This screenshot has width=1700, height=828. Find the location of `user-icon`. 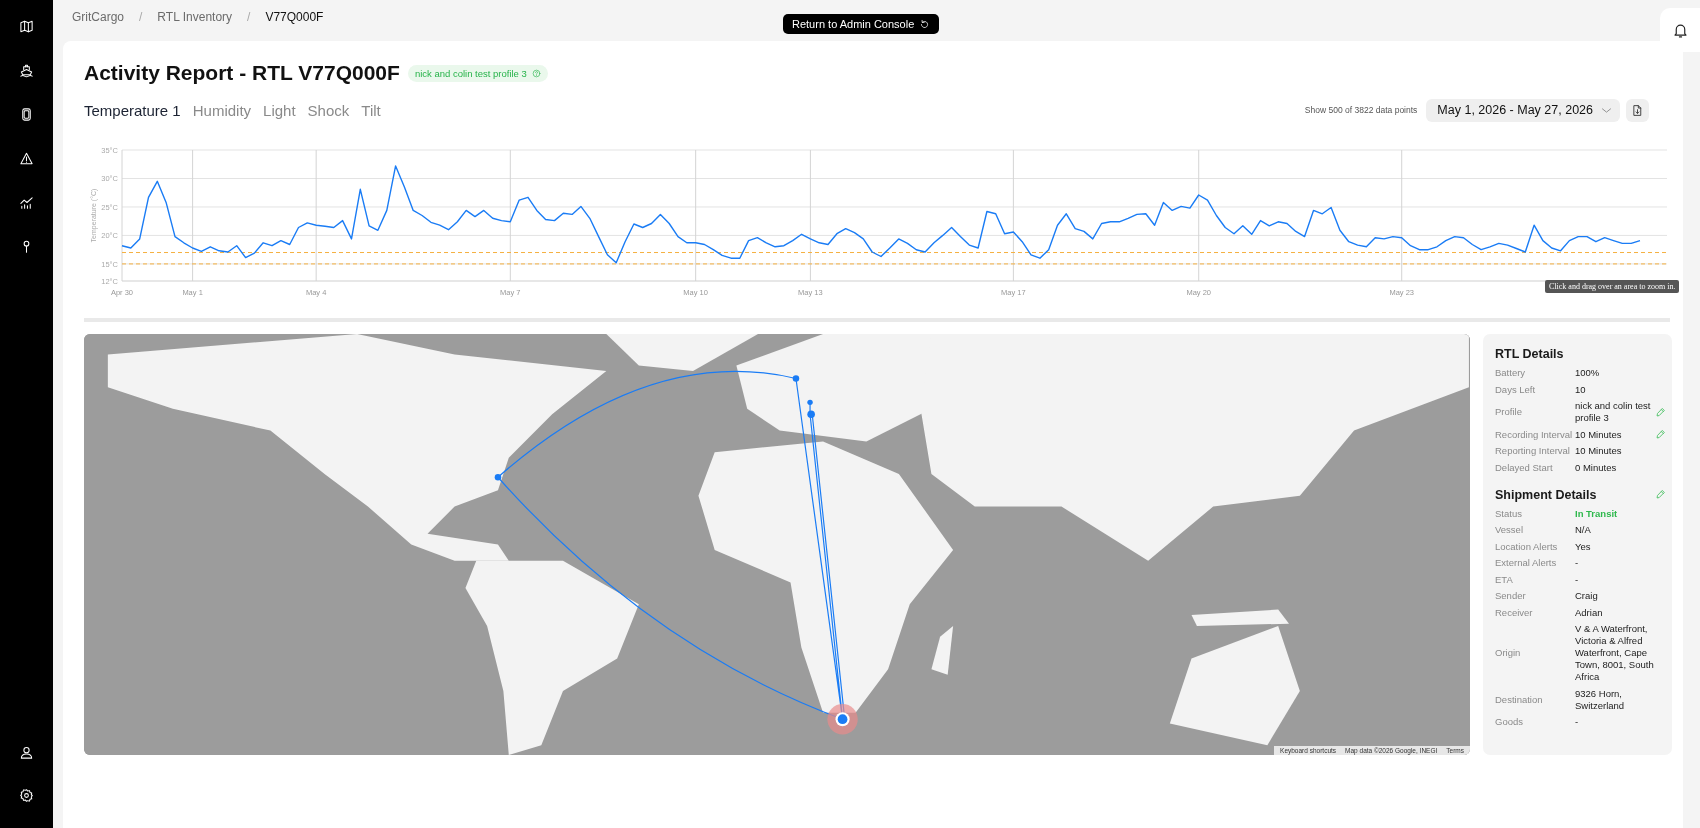

user-icon is located at coordinates (26, 752).